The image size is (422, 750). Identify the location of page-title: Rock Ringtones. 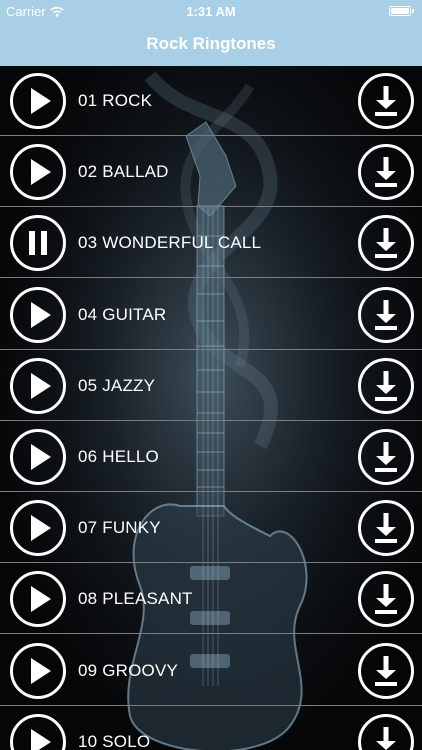
(211, 43).